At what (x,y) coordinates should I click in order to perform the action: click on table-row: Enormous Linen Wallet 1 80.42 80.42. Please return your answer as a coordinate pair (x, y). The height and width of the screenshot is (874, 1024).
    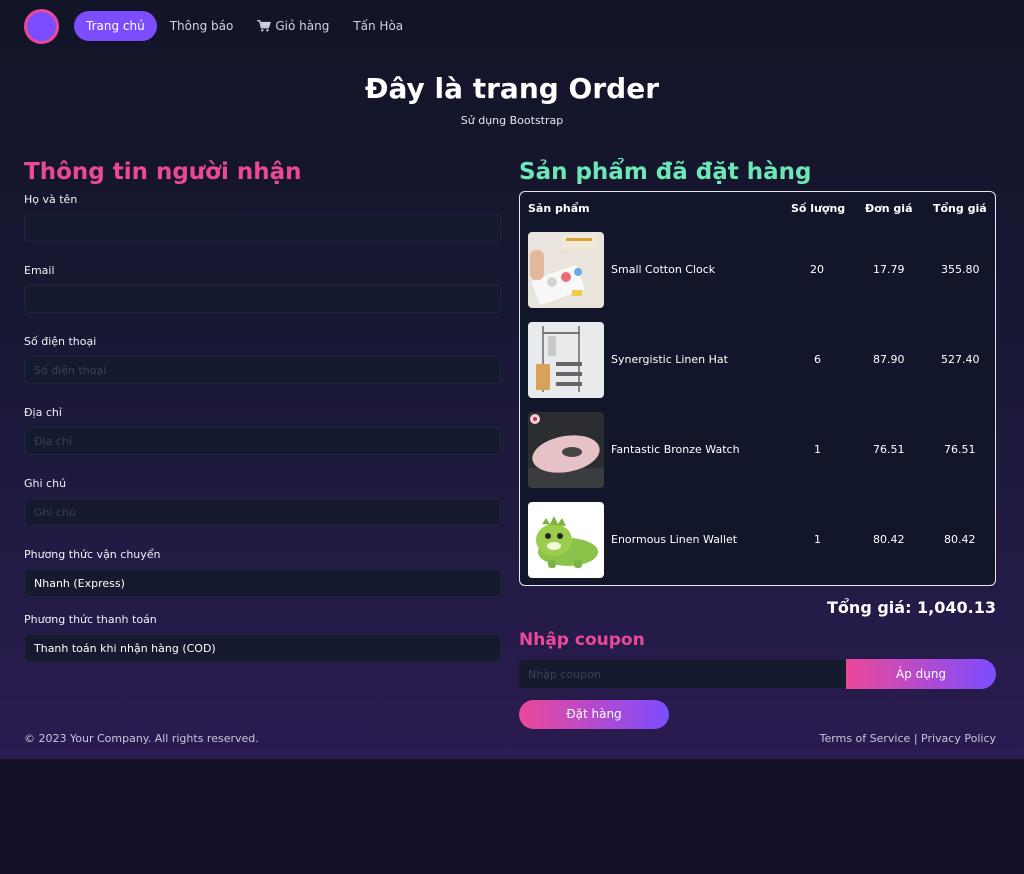
    Looking at the image, I should click on (758, 540).